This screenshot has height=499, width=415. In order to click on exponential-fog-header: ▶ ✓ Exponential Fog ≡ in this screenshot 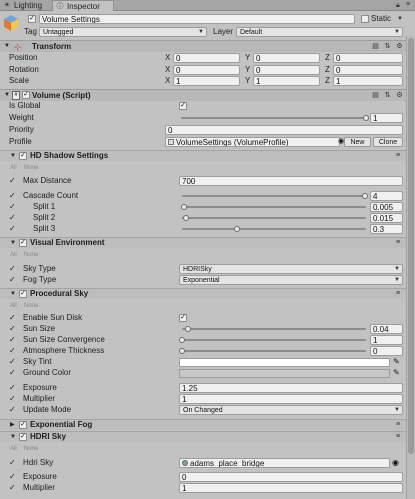, I will do `click(203, 424)`.